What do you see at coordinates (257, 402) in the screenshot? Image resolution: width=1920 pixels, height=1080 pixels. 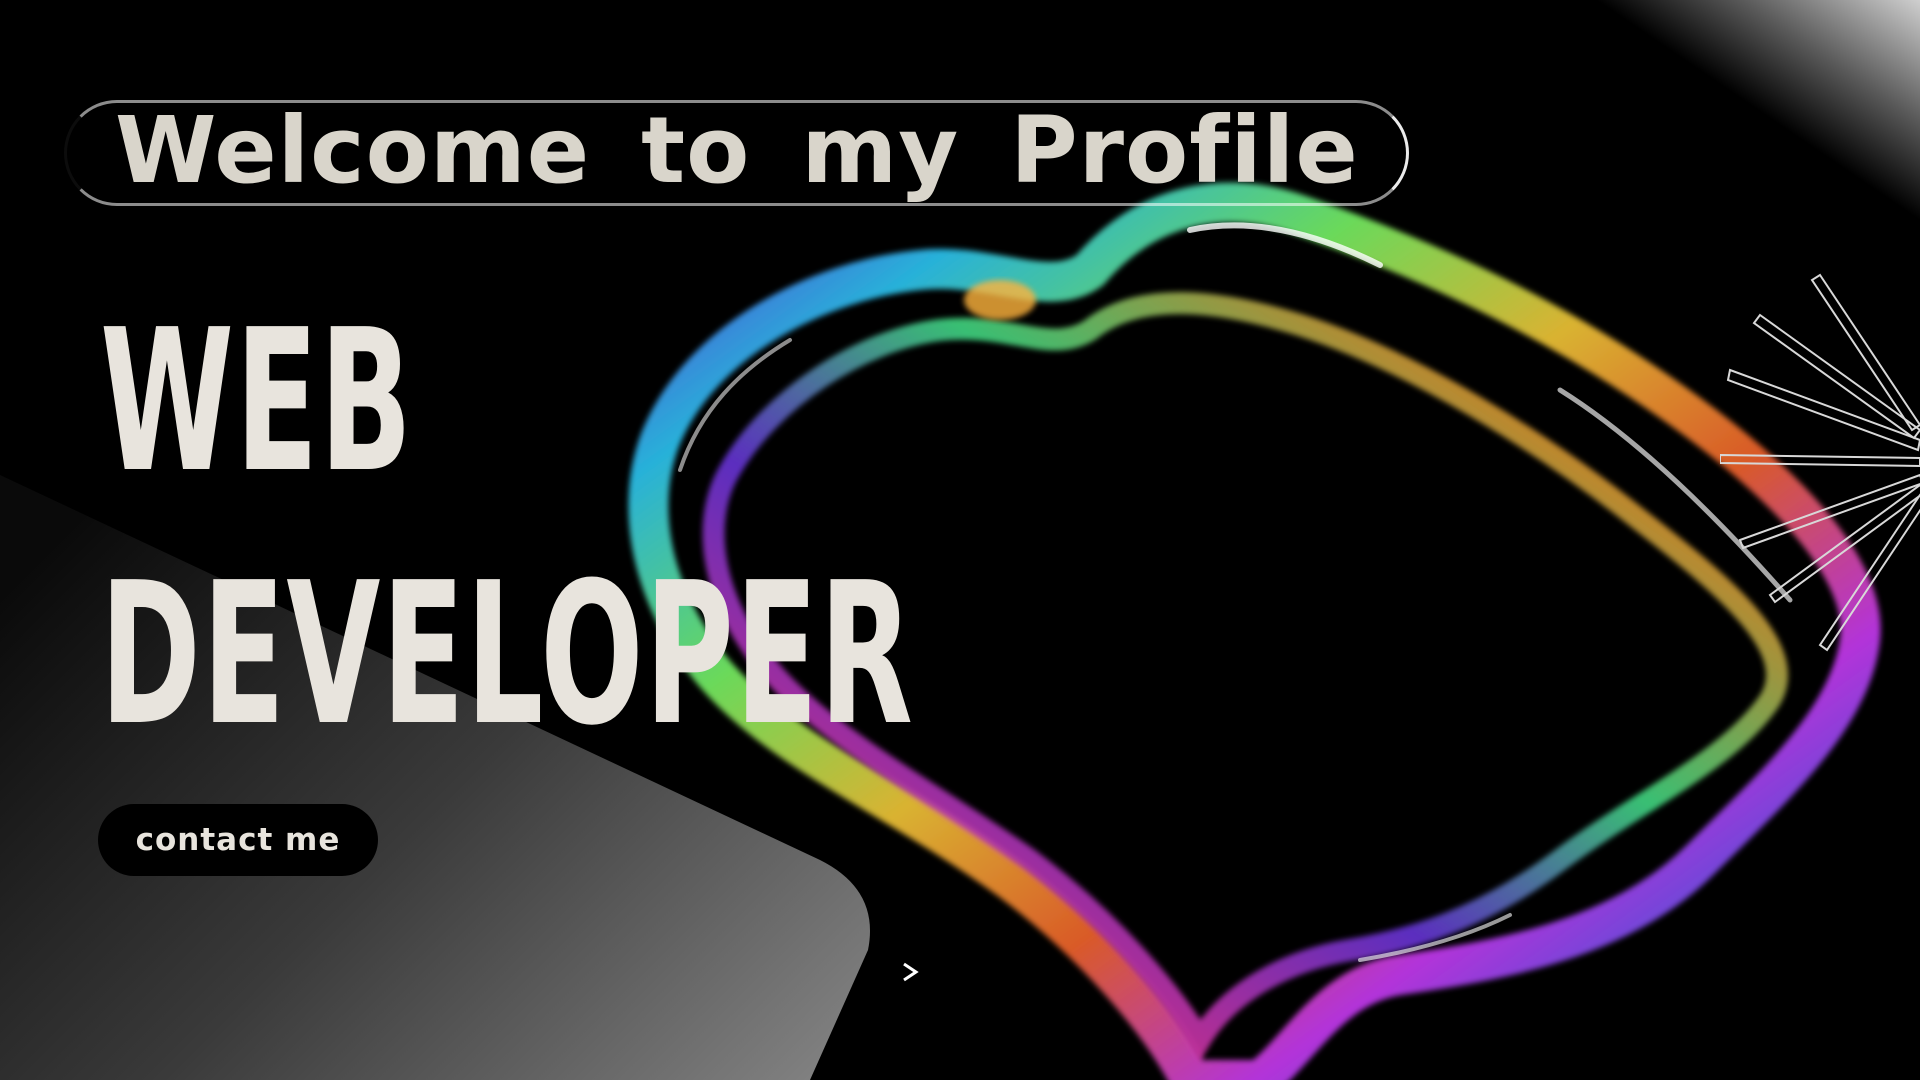 I see `title-web: WEB` at bounding box center [257, 402].